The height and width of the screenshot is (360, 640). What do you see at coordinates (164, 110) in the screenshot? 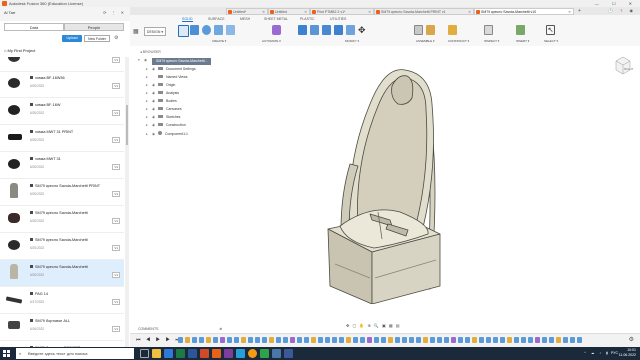
I see `browser-node: ▸ ◉ Canvases` at bounding box center [164, 110].